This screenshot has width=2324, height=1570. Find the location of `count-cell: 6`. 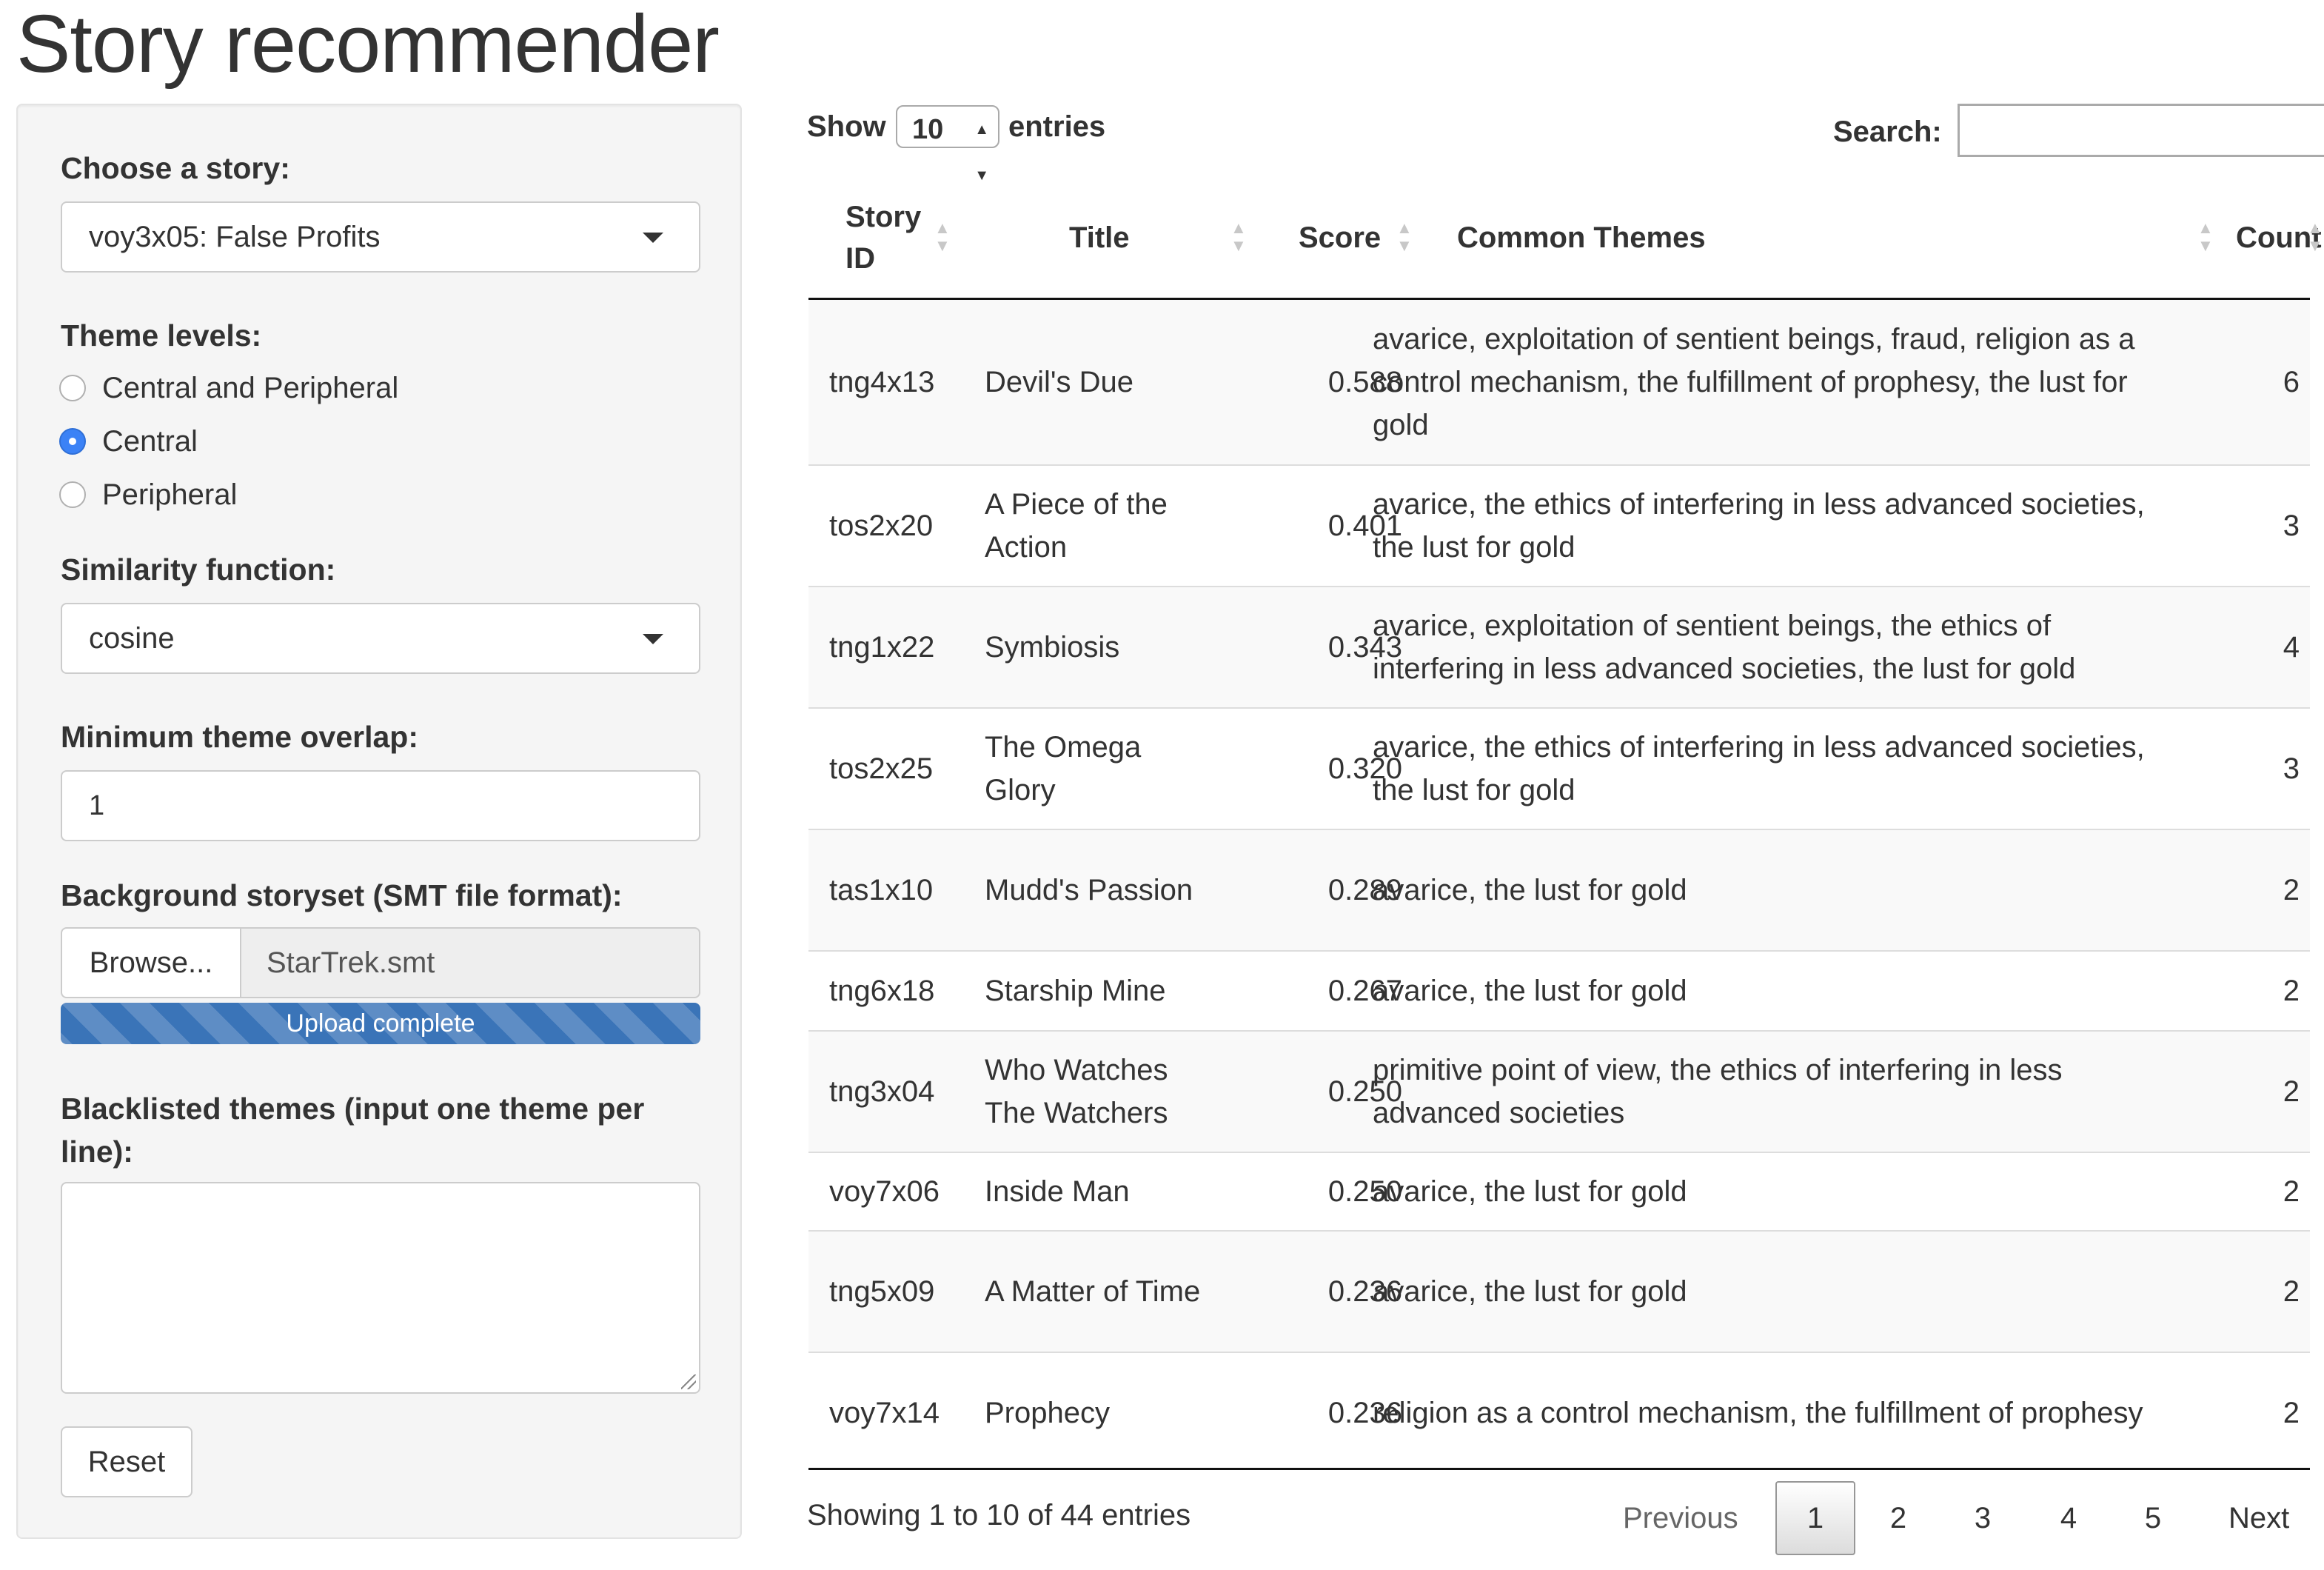

count-cell: 6 is located at coordinates (2291, 382).